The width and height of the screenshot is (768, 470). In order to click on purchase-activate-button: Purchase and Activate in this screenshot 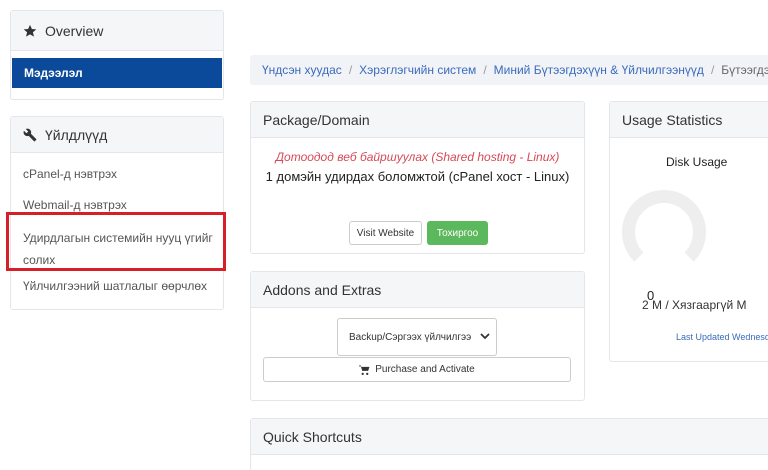, I will do `click(417, 369)`.